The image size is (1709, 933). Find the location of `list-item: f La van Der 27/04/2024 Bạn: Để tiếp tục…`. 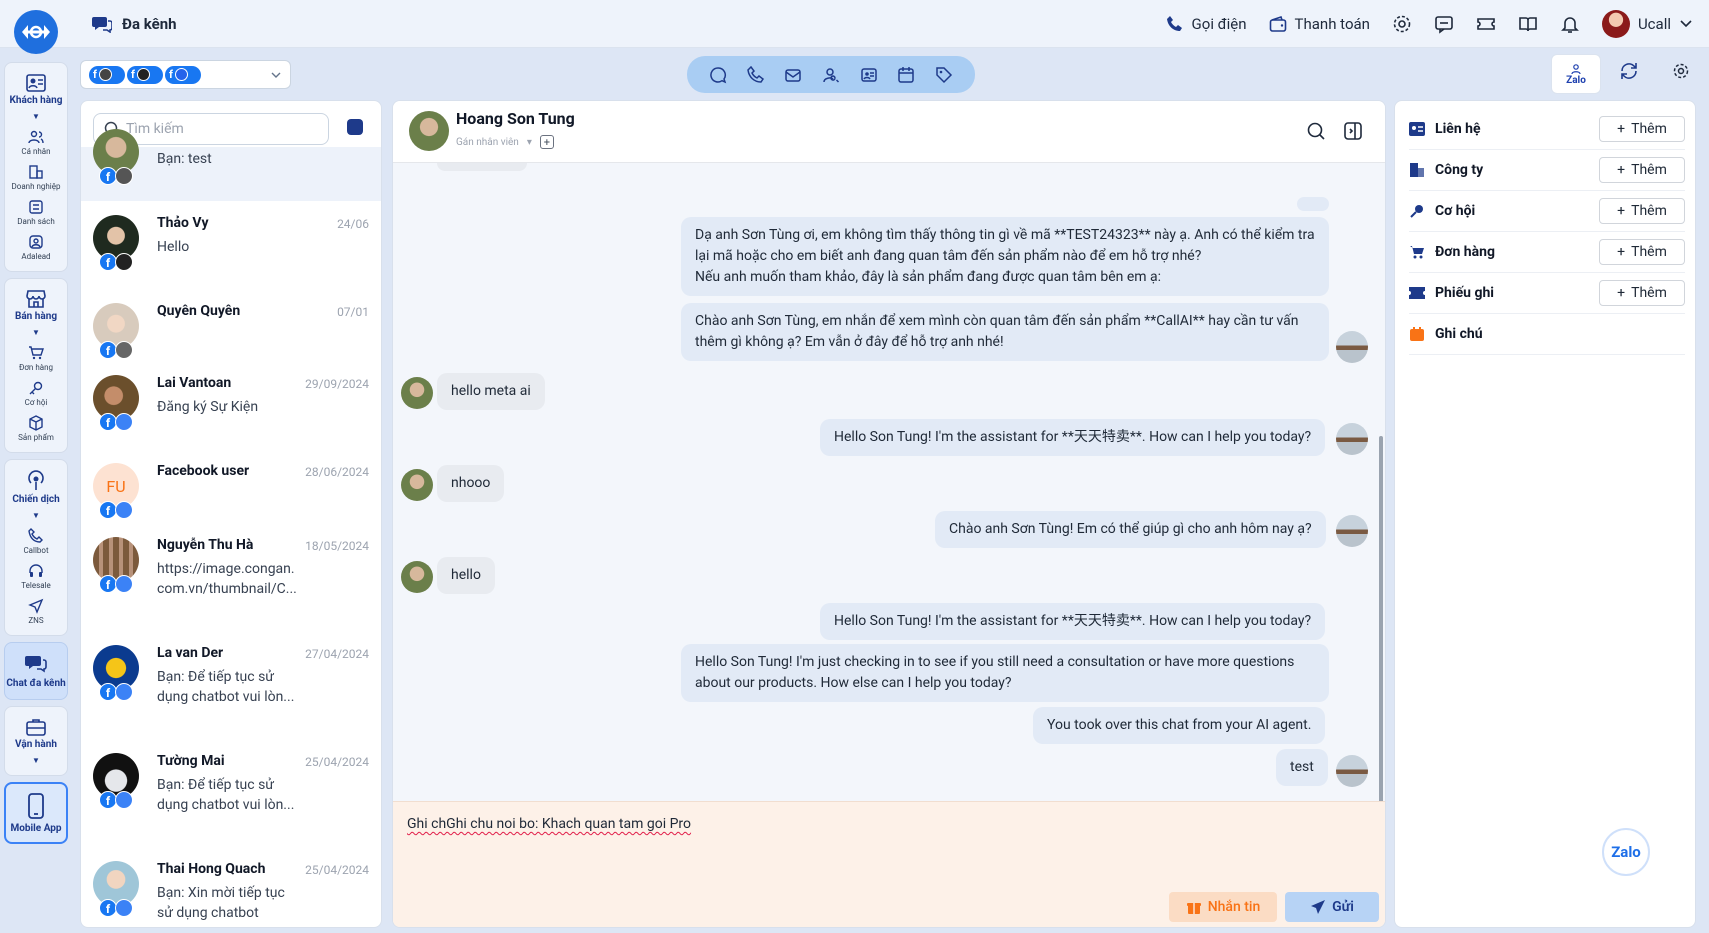

list-item: f La van Der 27/04/2024 Bạn: Để tiếp tục… is located at coordinates (231, 689).